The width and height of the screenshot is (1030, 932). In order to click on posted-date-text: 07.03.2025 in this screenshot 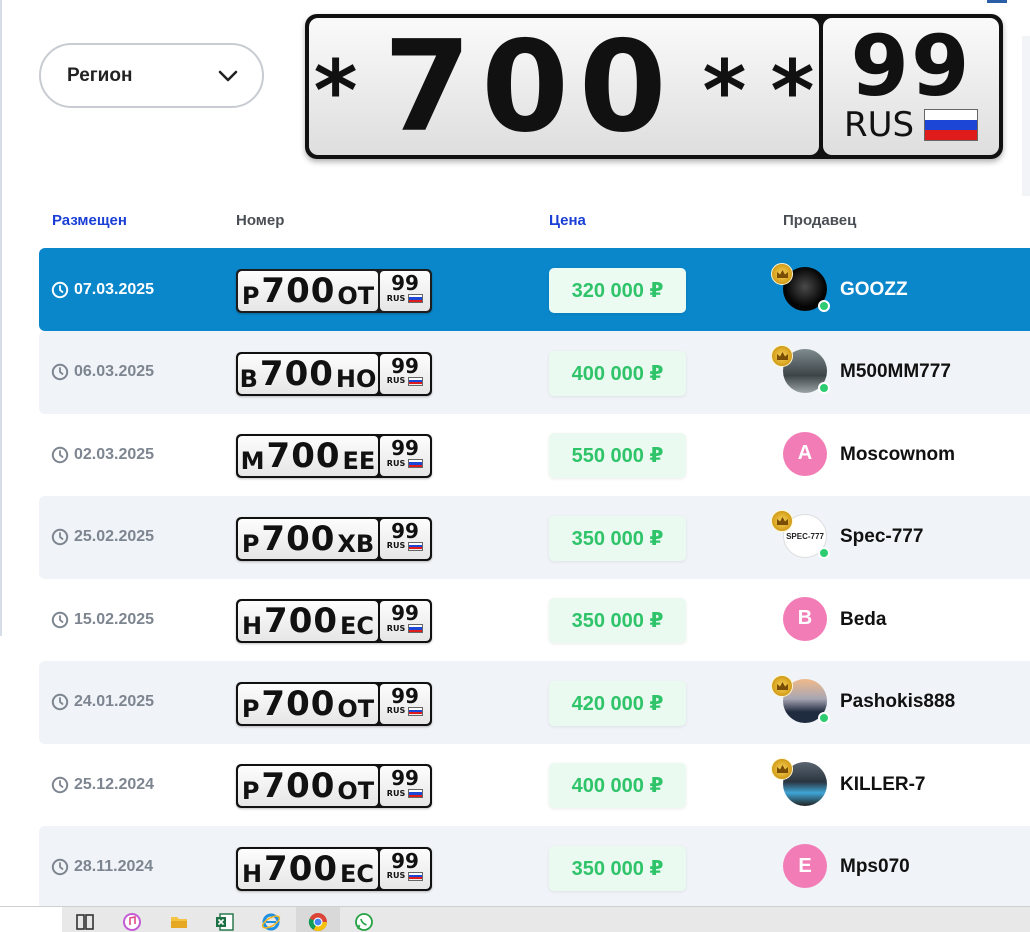, I will do `click(114, 289)`.